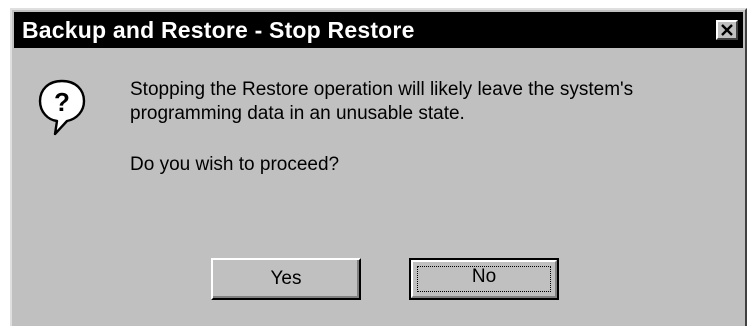  What do you see at coordinates (484, 276) in the screenshot?
I see `no-button-label: No` at bounding box center [484, 276].